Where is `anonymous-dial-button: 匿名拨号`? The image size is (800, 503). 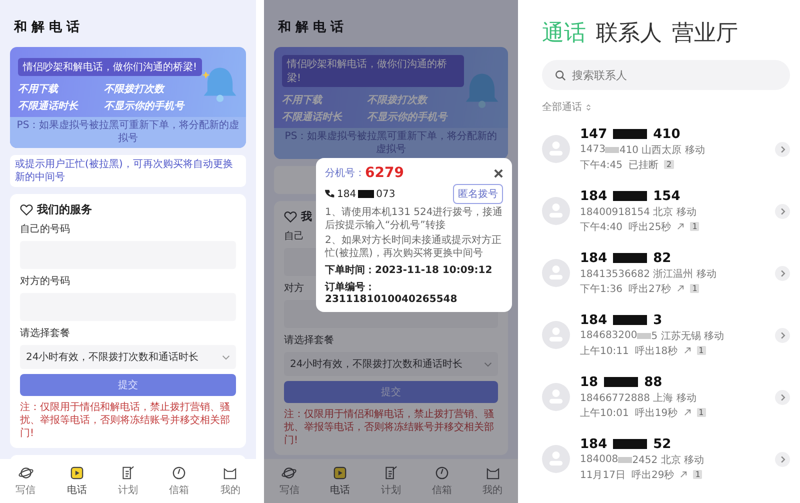
anonymous-dial-button: 匿名拨号 is located at coordinates (478, 194).